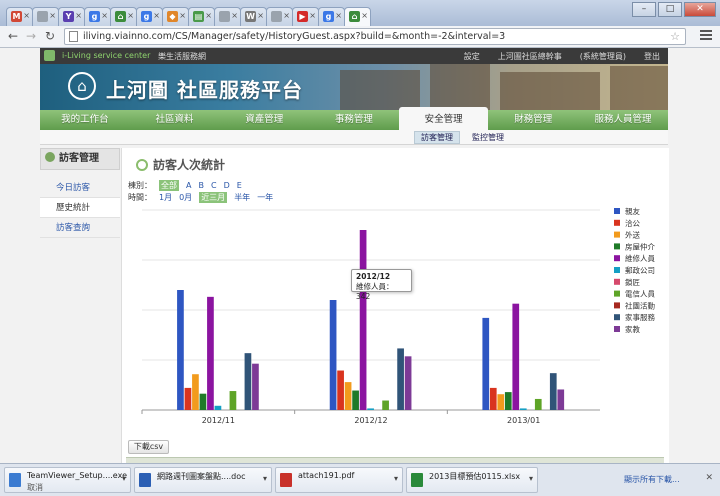 This screenshot has width=720, height=496. I want to click on download-item: 網路週刊圖案盤點....doc ▾, so click(203, 480).